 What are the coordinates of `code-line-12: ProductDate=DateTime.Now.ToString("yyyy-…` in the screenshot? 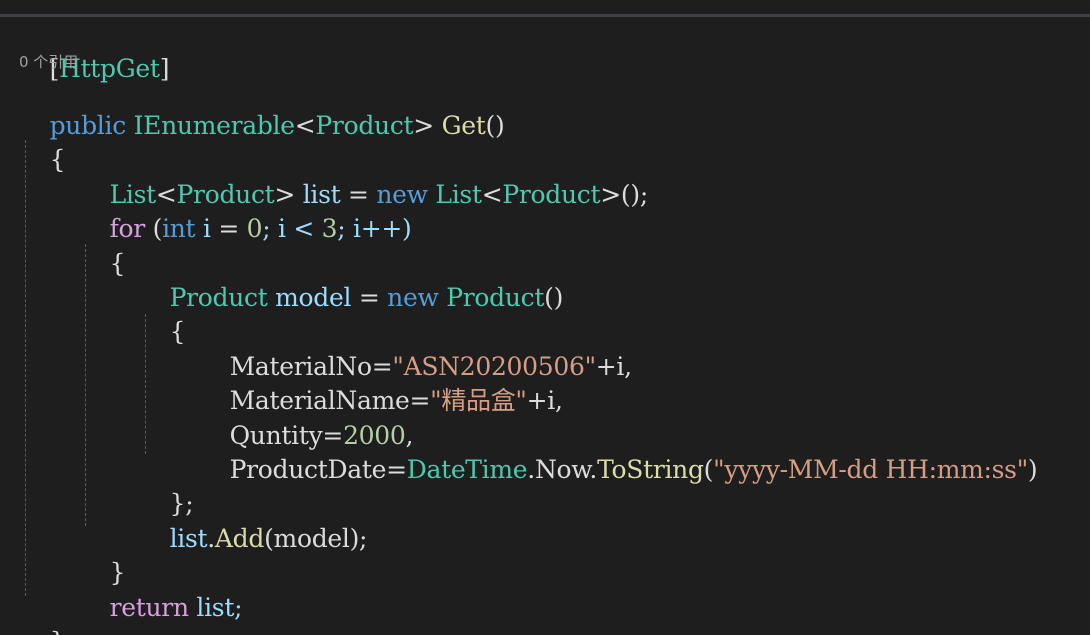 It's located at (618, 451).